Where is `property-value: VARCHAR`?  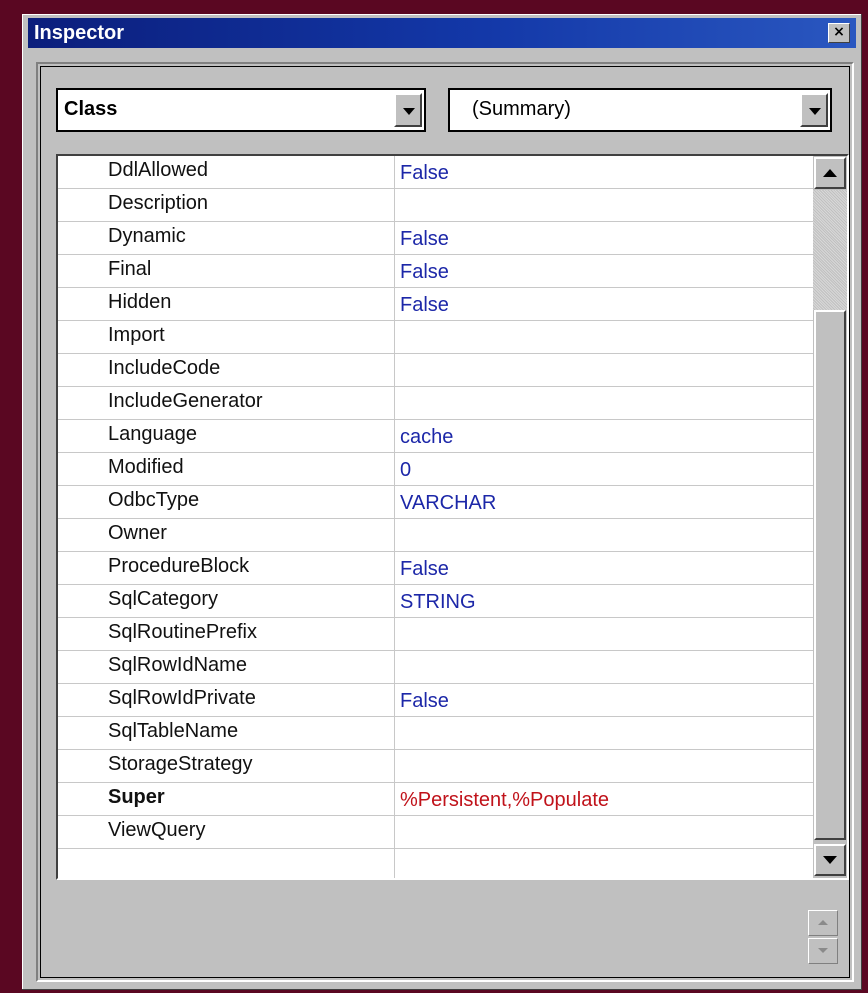
property-value: VARCHAR is located at coordinates (448, 503).